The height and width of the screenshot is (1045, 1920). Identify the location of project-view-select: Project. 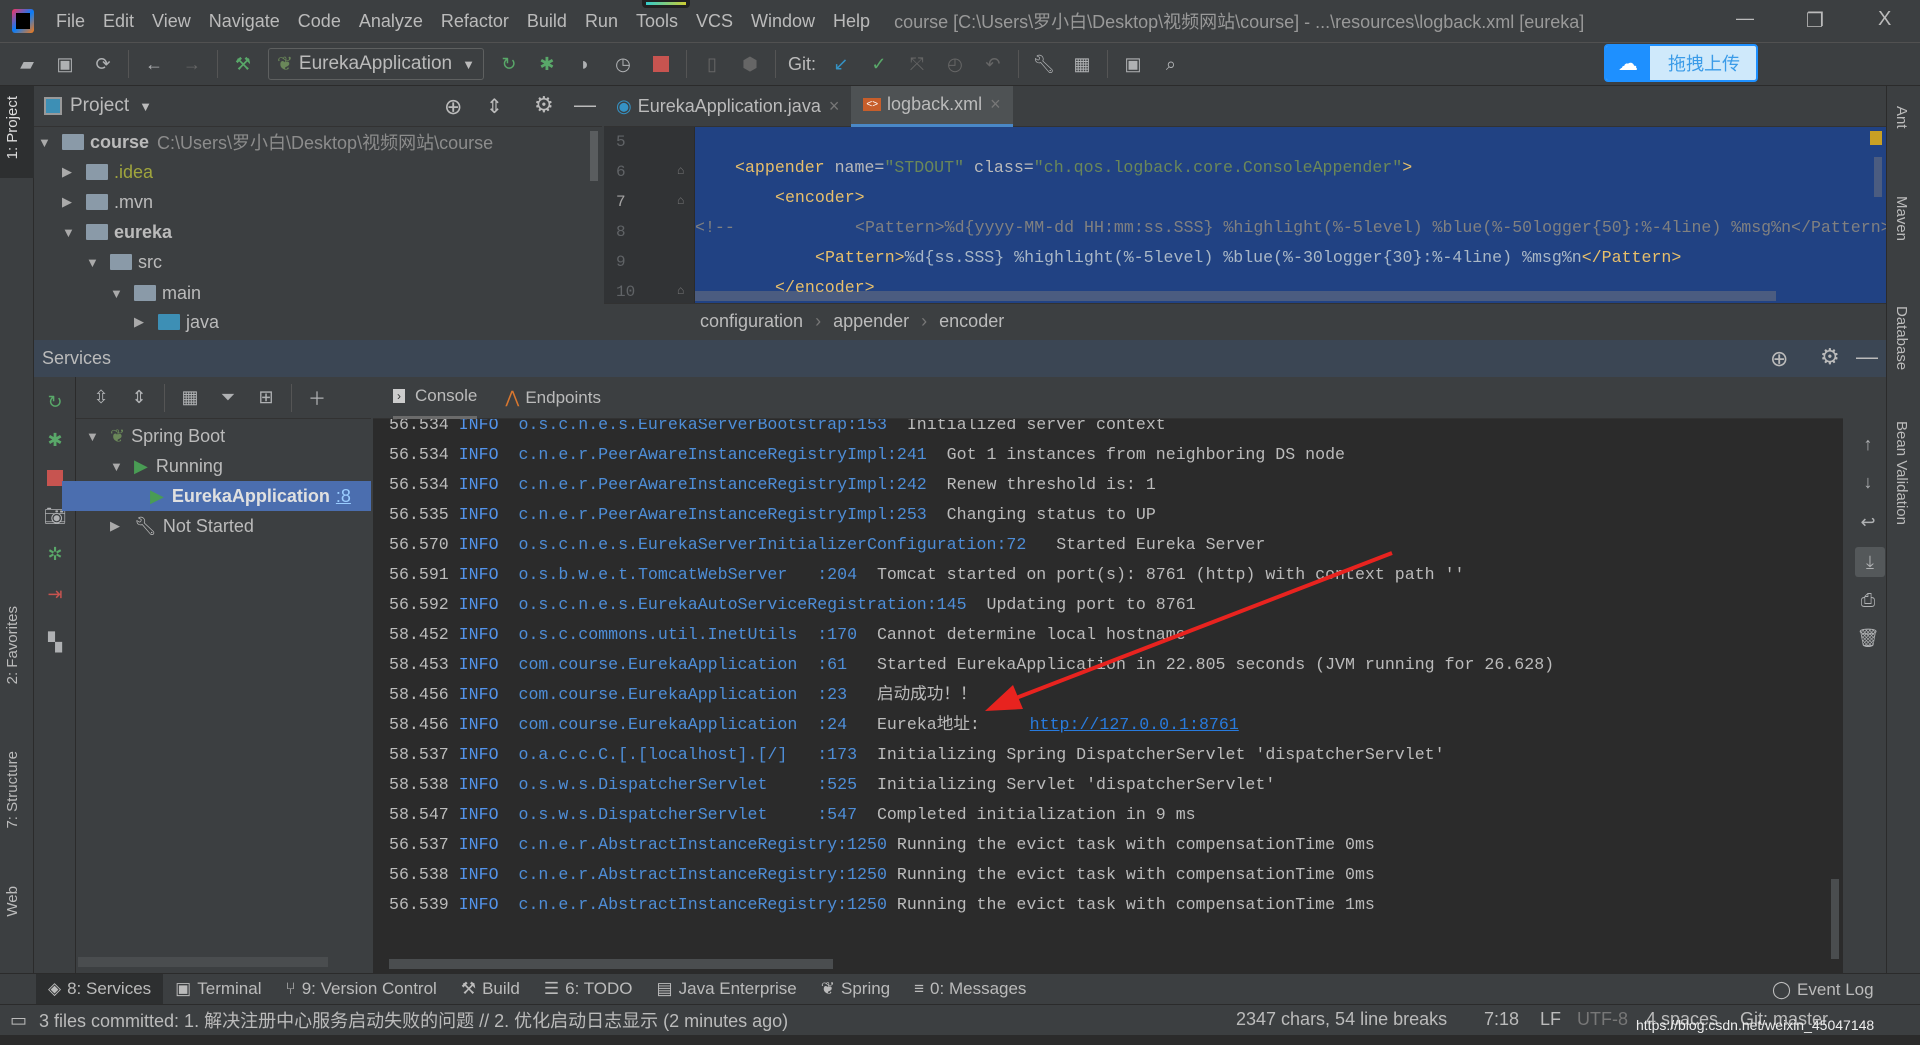
(99, 106).